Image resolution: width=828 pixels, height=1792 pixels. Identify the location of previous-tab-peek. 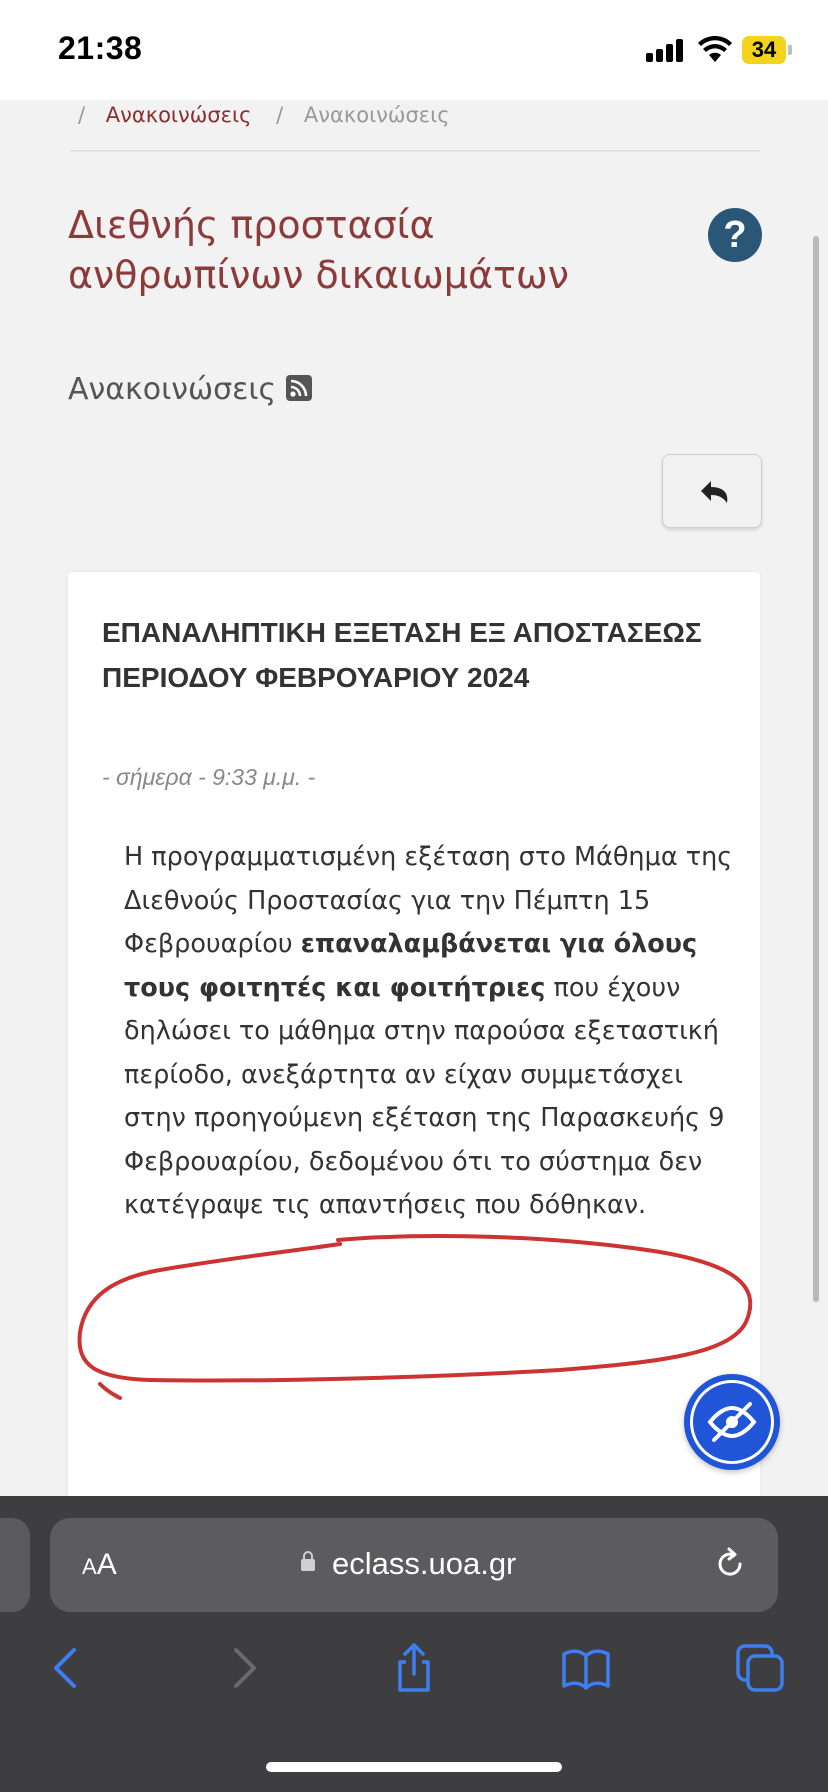
(15, 1565).